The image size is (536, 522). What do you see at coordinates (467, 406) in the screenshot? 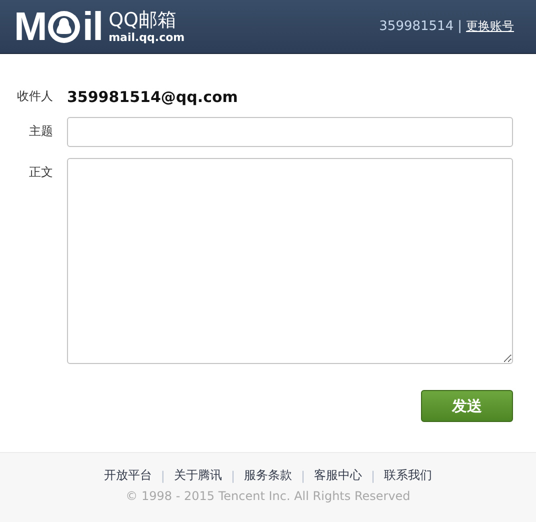
I see `send-button: 发送` at bounding box center [467, 406].